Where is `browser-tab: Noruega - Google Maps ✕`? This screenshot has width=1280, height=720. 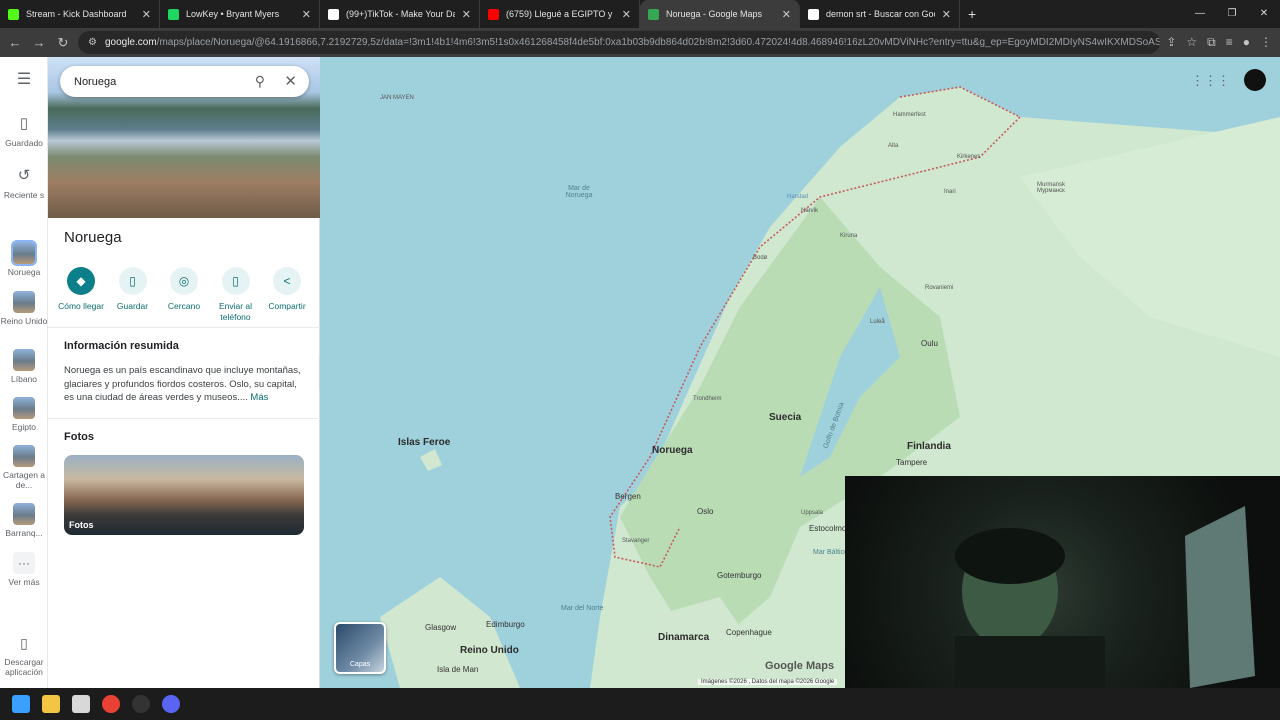 browser-tab: Noruega - Google Maps ✕ is located at coordinates (720, 14).